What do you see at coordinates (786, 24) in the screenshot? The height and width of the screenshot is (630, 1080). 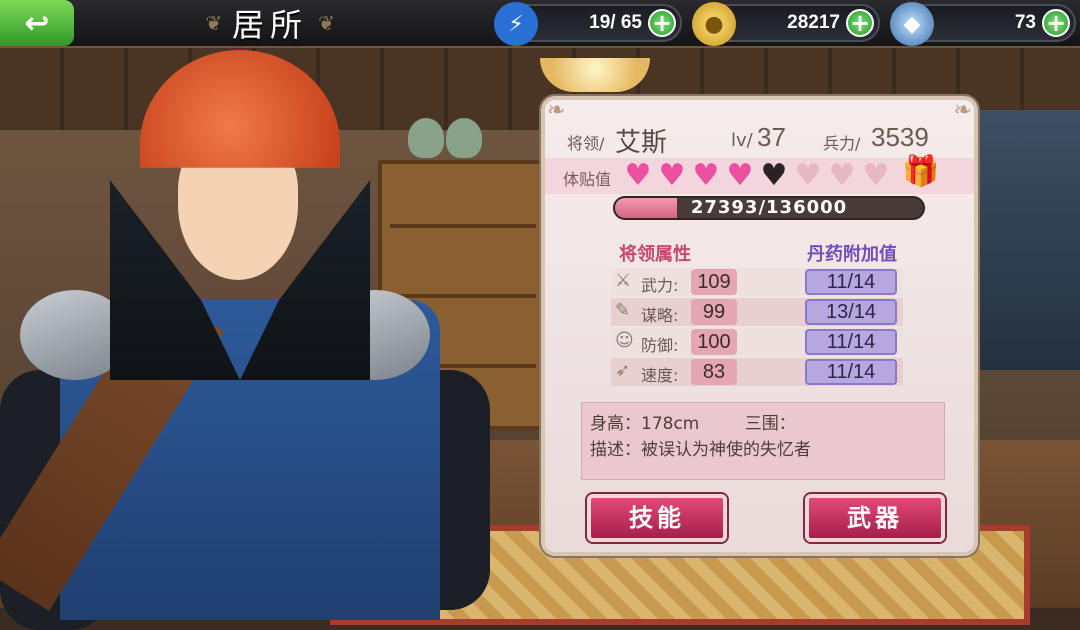 I see `resource-gold: ● 28217 +` at bounding box center [786, 24].